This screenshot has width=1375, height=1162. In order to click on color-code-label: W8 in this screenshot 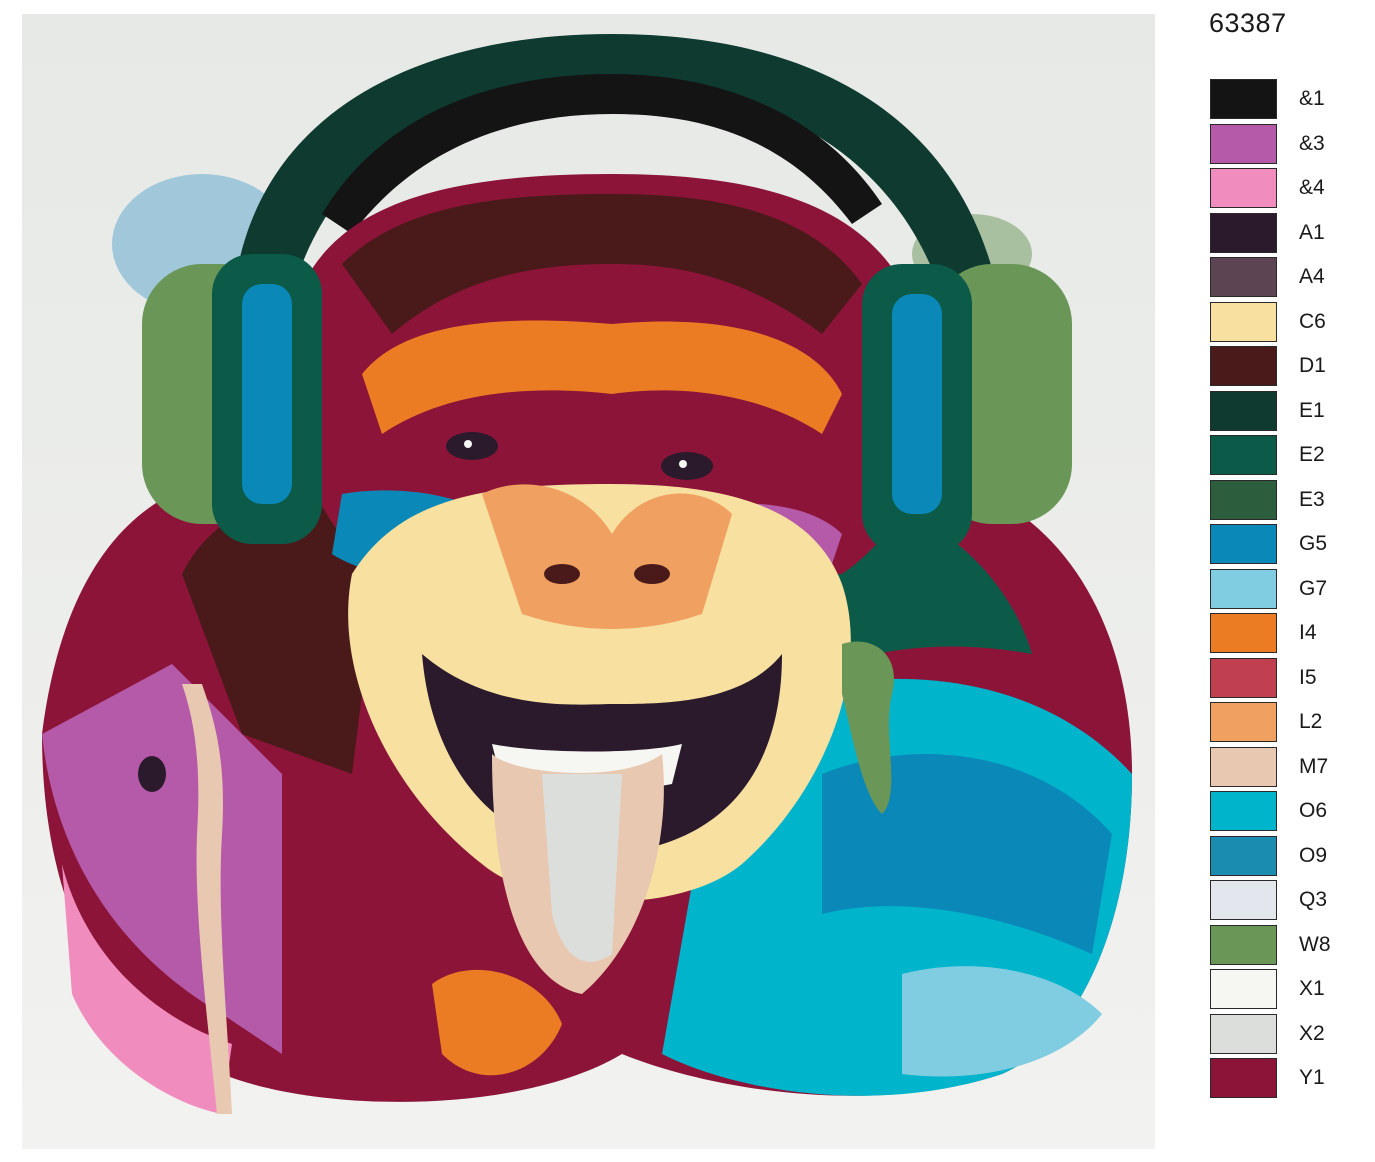, I will do `click(1315, 944)`.